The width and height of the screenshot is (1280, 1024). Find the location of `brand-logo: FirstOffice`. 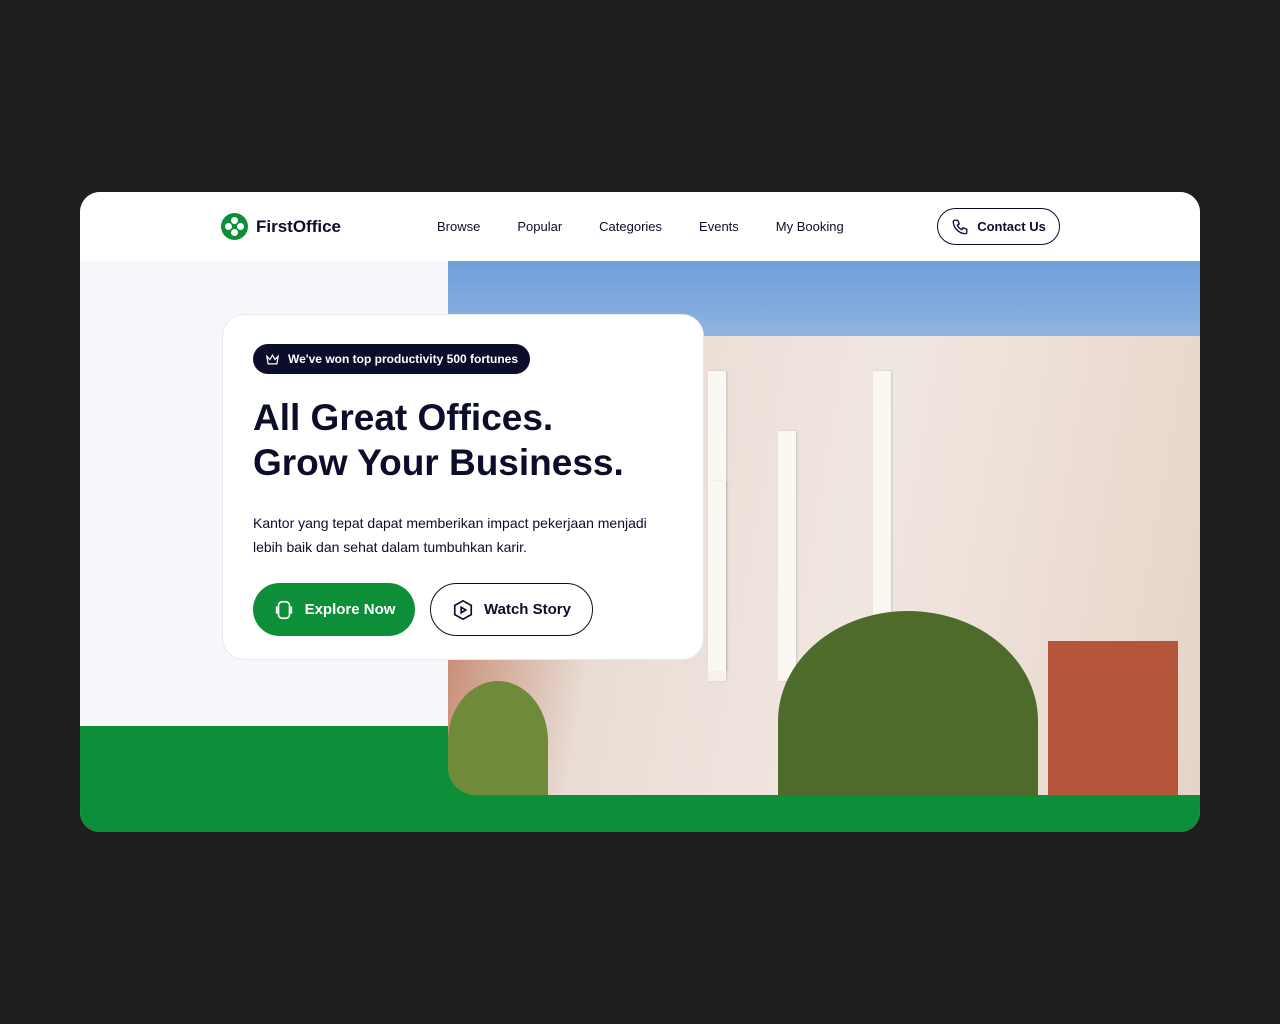

brand-logo: FirstOffice is located at coordinates (281, 226).